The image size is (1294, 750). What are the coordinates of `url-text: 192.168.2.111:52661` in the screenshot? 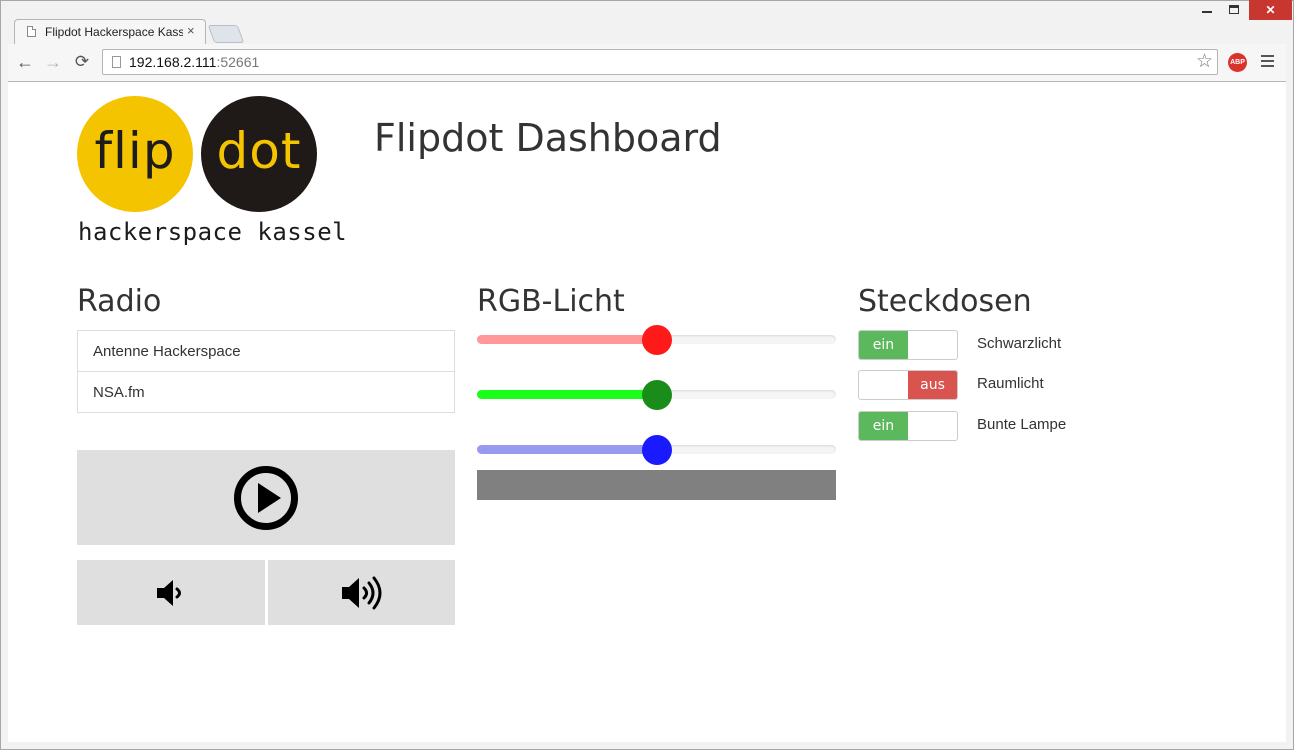 It's located at (194, 62).